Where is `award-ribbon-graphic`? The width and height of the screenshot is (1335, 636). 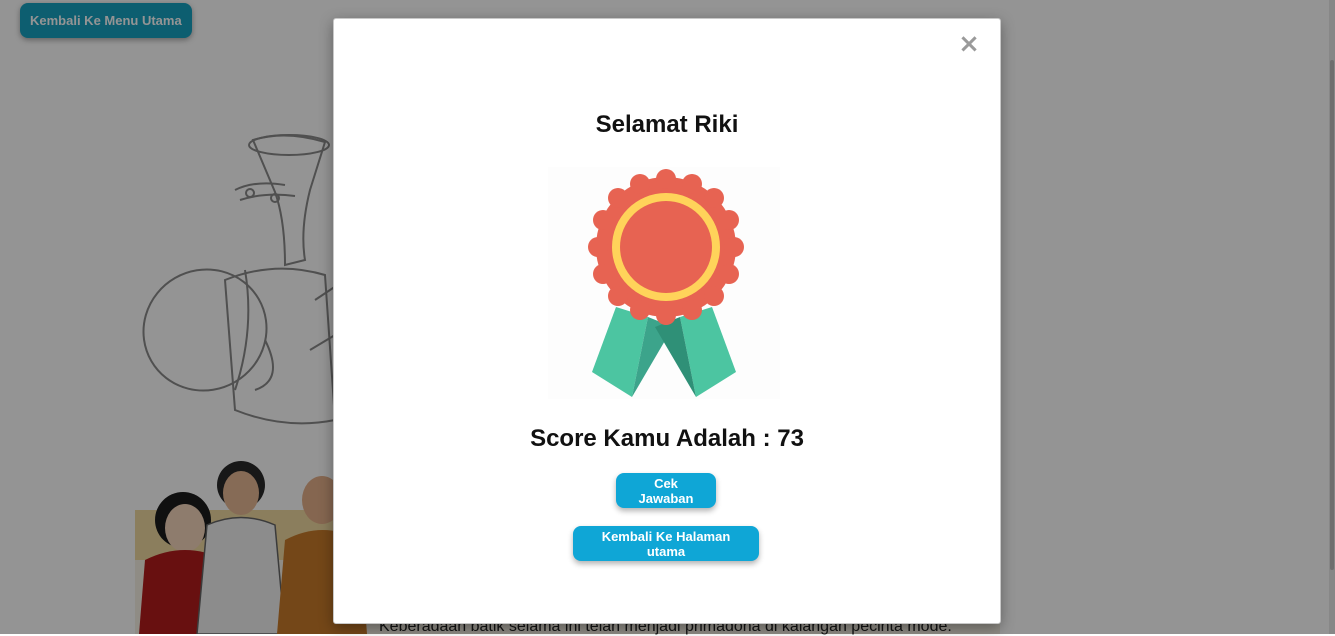
award-ribbon-graphic is located at coordinates (666, 283).